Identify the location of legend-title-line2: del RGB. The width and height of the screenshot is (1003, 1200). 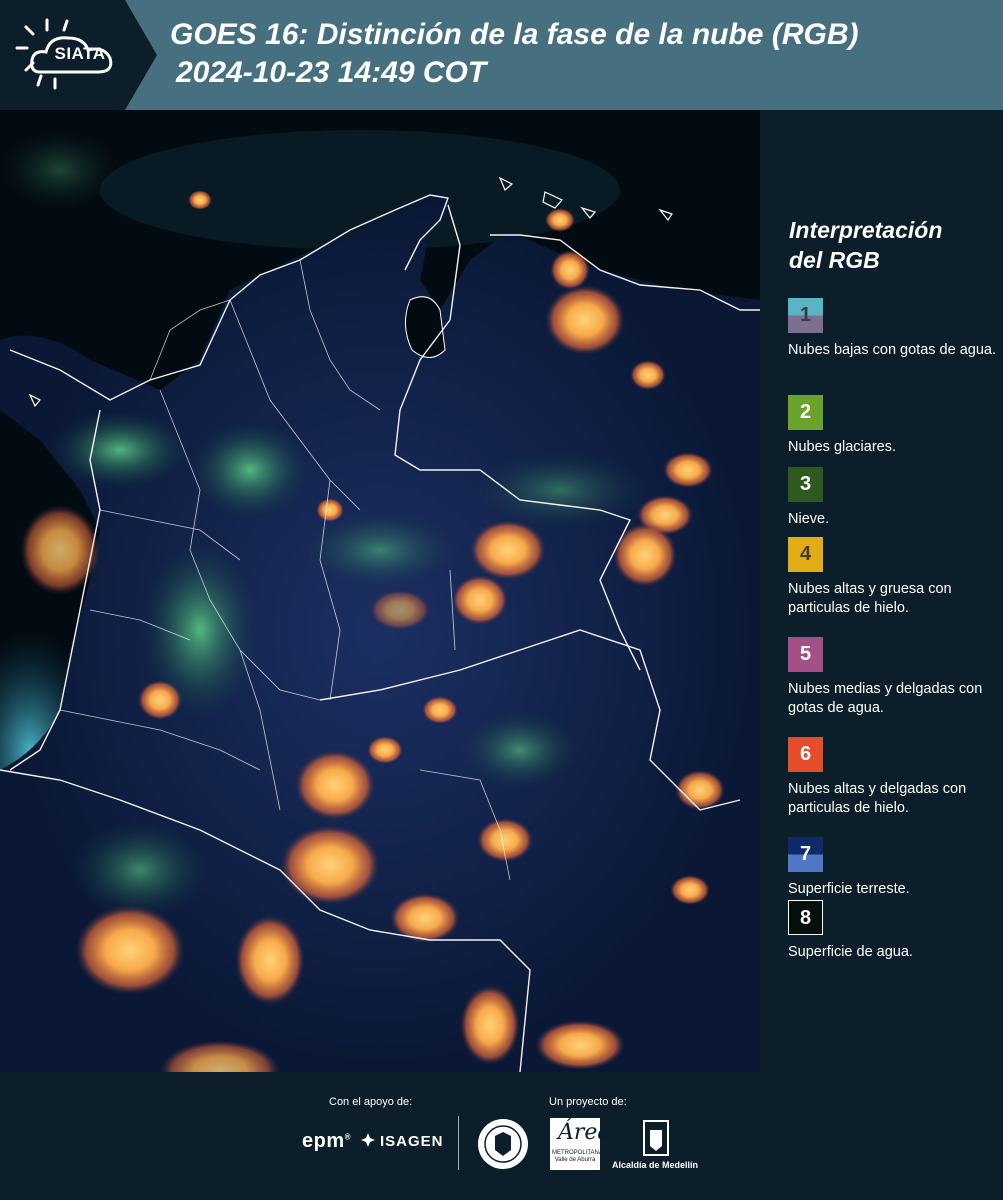
(834, 260).